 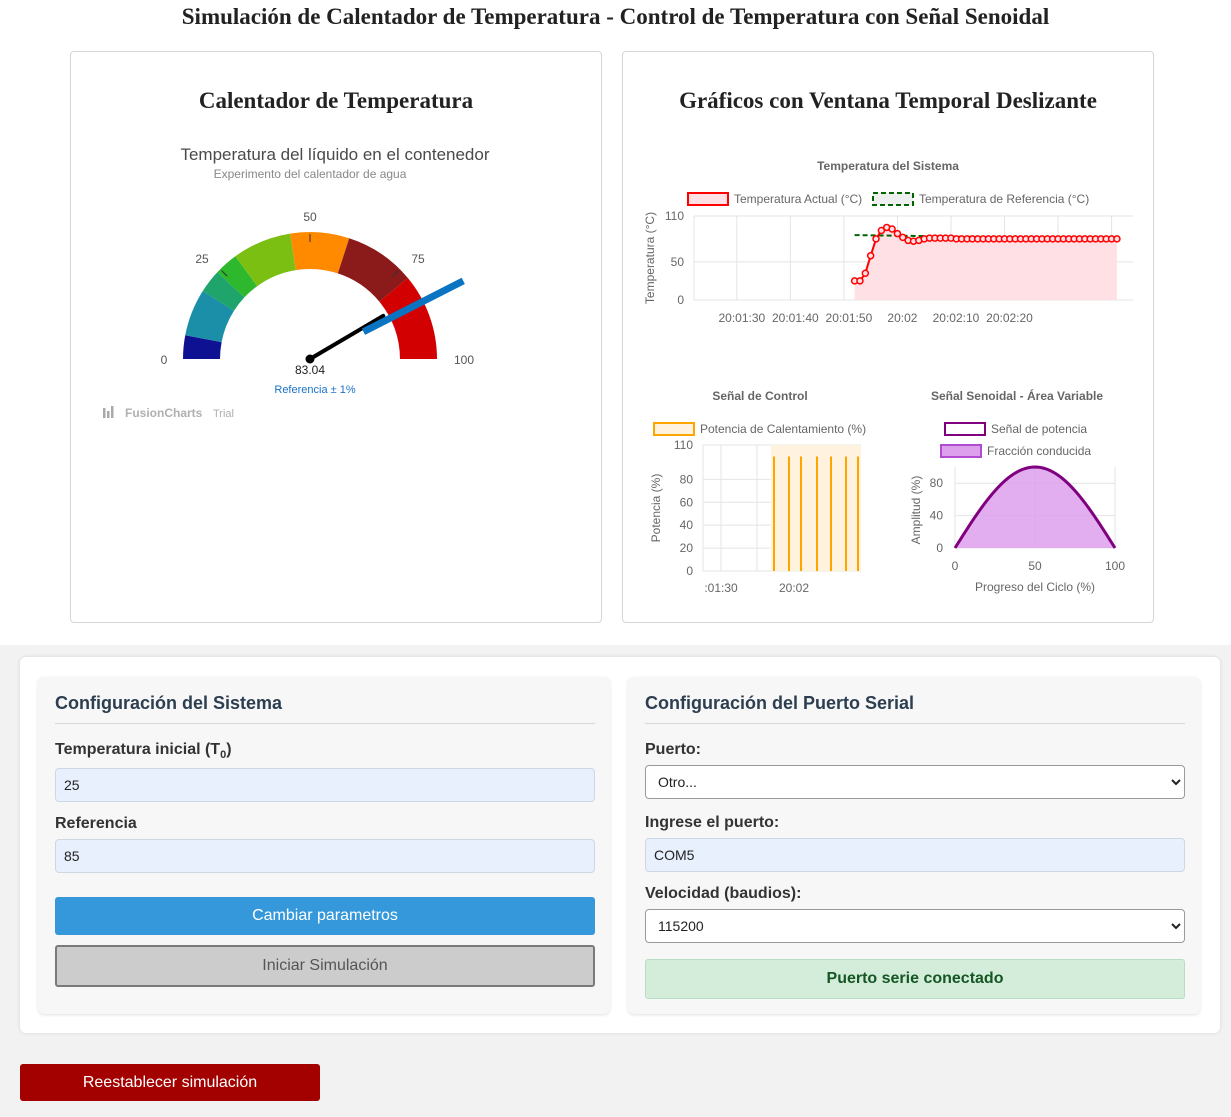 What do you see at coordinates (169, 703) in the screenshot?
I see `system-config-title: Configuración del Sistema` at bounding box center [169, 703].